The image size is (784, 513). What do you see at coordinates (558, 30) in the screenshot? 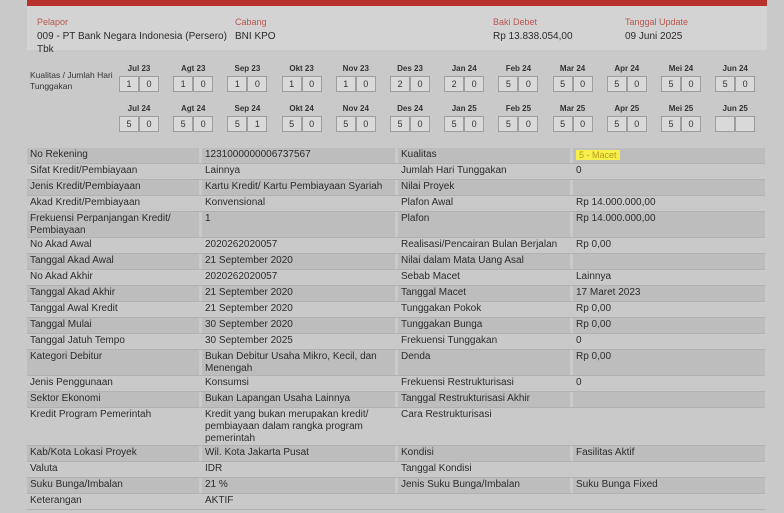
I see `baki-debet-block: Baki Debet Rp 13.838.054,00` at bounding box center [558, 30].